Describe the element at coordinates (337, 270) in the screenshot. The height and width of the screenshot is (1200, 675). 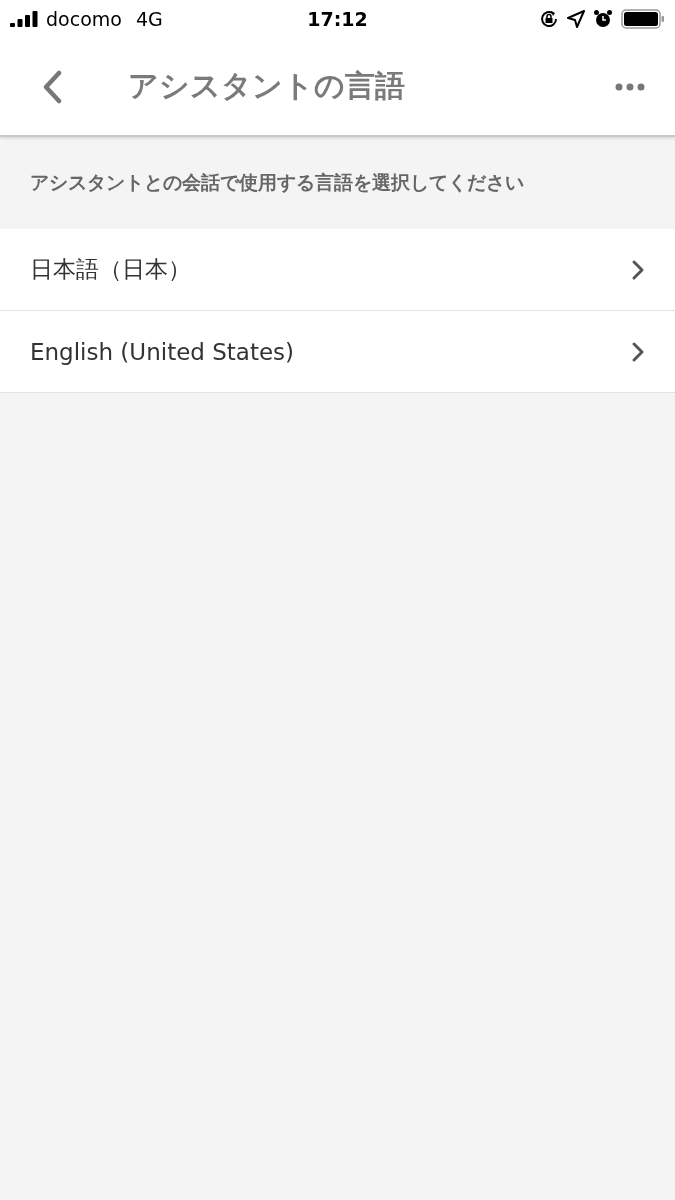
I see `language-item: 日本語（日本）` at that location.